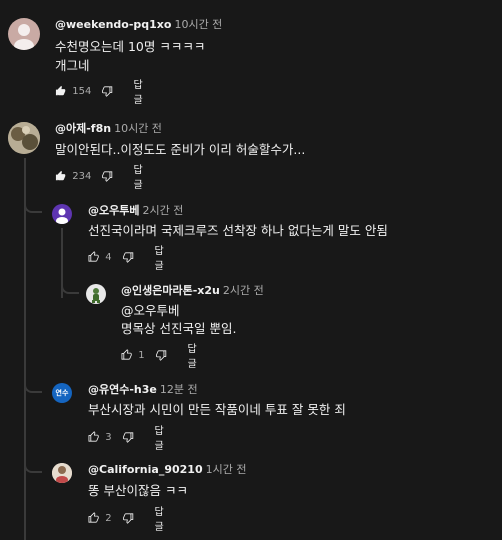 The height and width of the screenshot is (540, 502). What do you see at coordinates (238, 230) in the screenshot?
I see `comment-text-line: 선진국이라며 국제크루즈 선착장 하나 없다는게 말도 안됨` at bounding box center [238, 230].